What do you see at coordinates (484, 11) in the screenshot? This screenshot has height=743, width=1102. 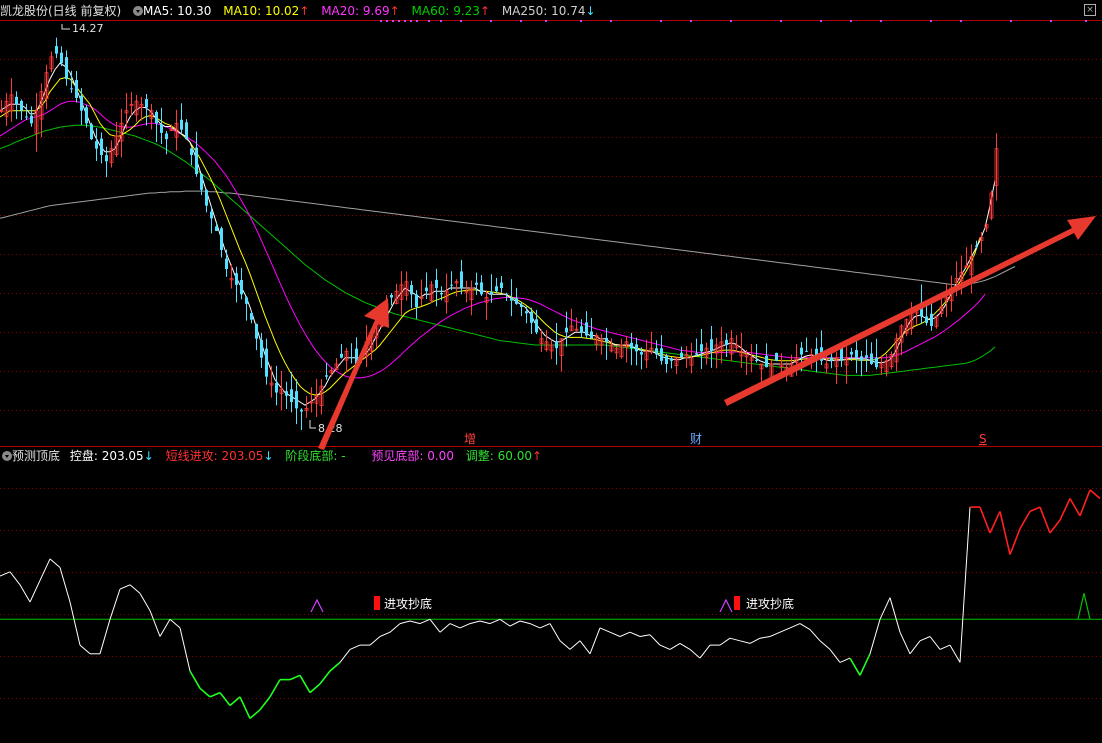 I see `ma60-arrow: ↑` at bounding box center [484, 11].